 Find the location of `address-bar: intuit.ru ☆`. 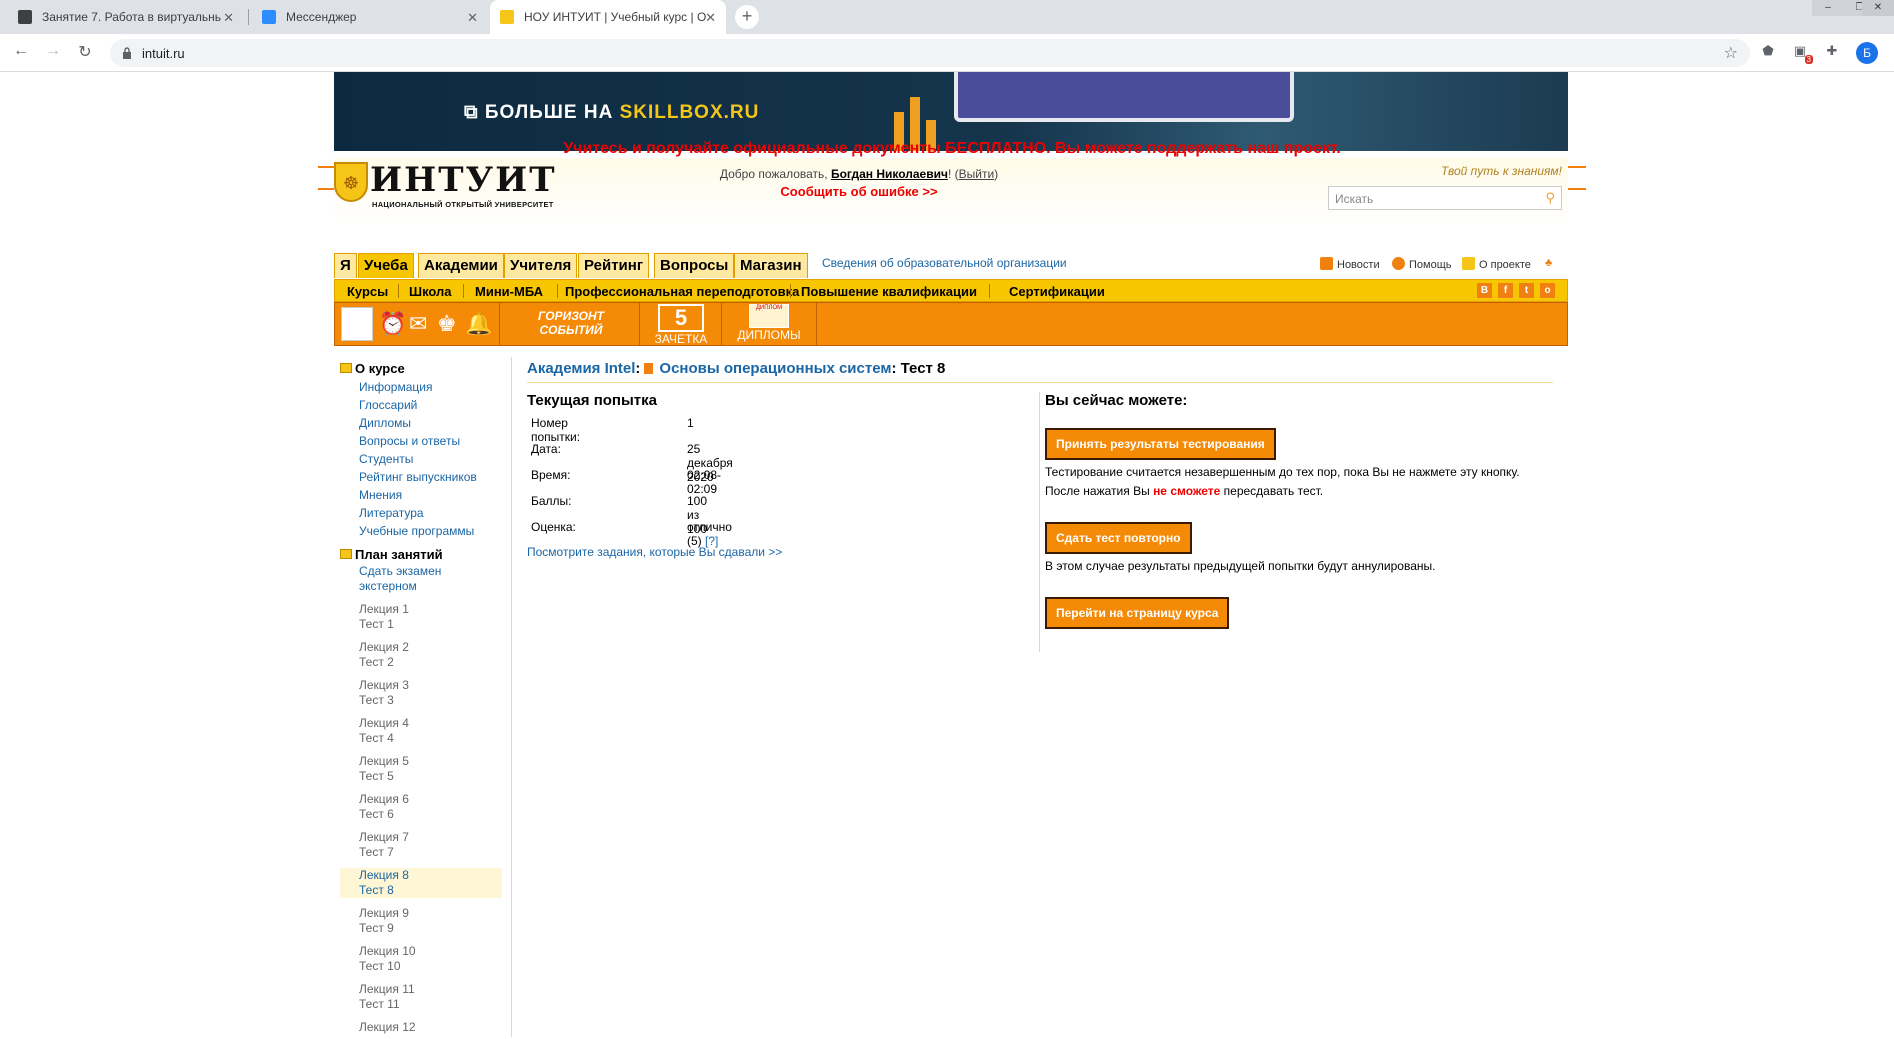

address-bar: intuit.ru ☆ is located at coordinates (930, 53).